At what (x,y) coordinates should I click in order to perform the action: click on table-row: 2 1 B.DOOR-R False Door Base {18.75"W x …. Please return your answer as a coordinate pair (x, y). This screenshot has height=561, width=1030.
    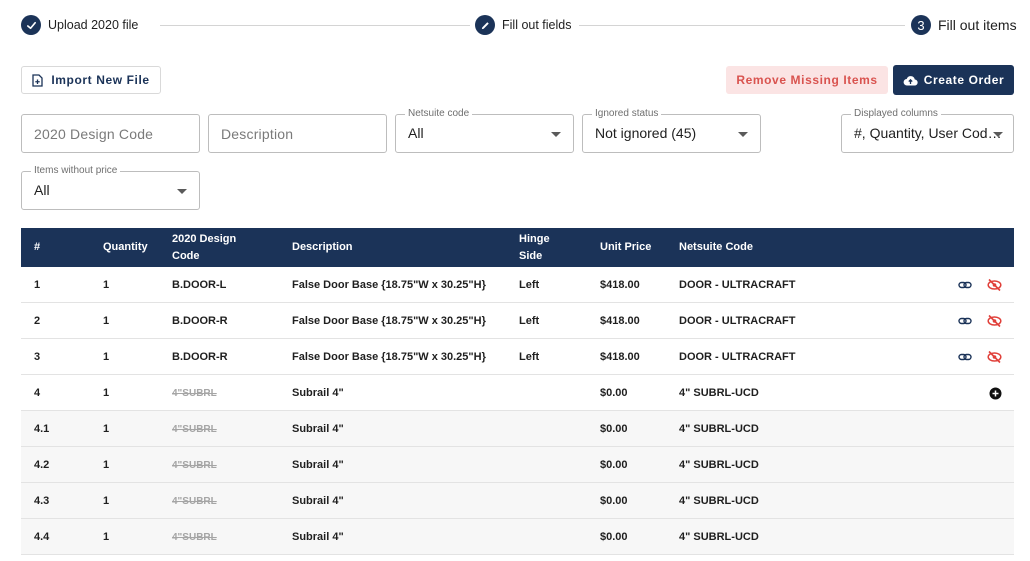
    Looking at the image, I should click on (517, 321).